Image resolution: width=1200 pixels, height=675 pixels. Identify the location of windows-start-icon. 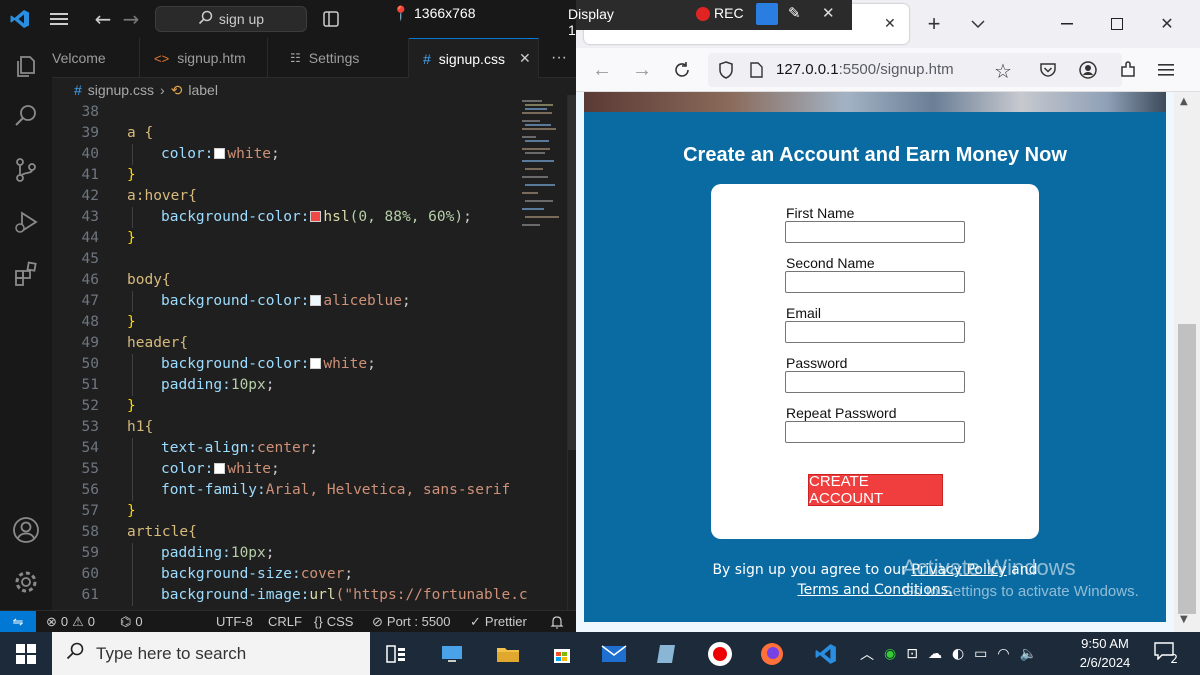
(26, 653).